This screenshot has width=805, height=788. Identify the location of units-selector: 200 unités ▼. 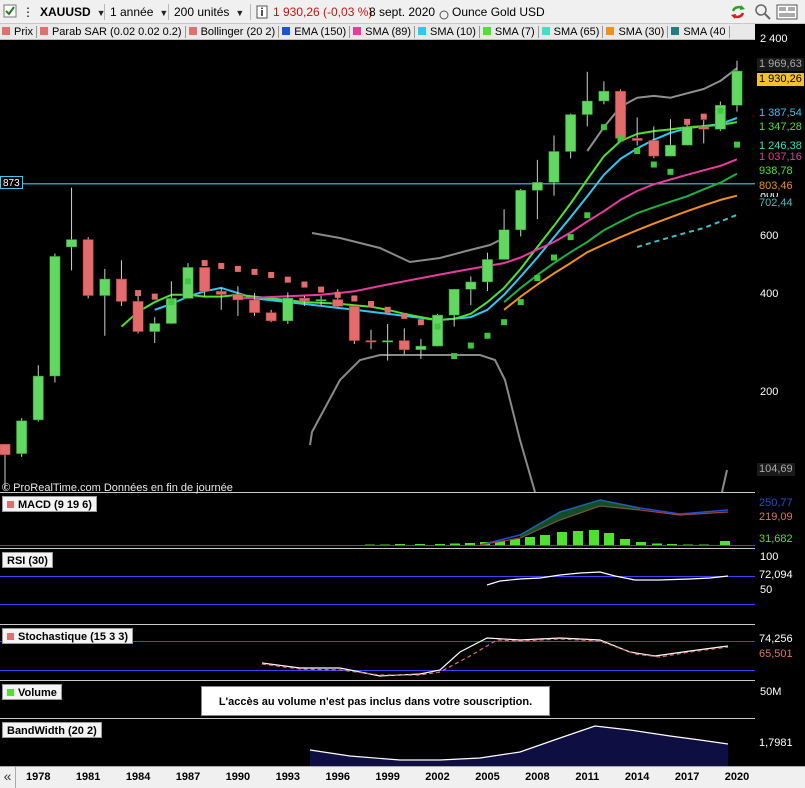
(209, 12).